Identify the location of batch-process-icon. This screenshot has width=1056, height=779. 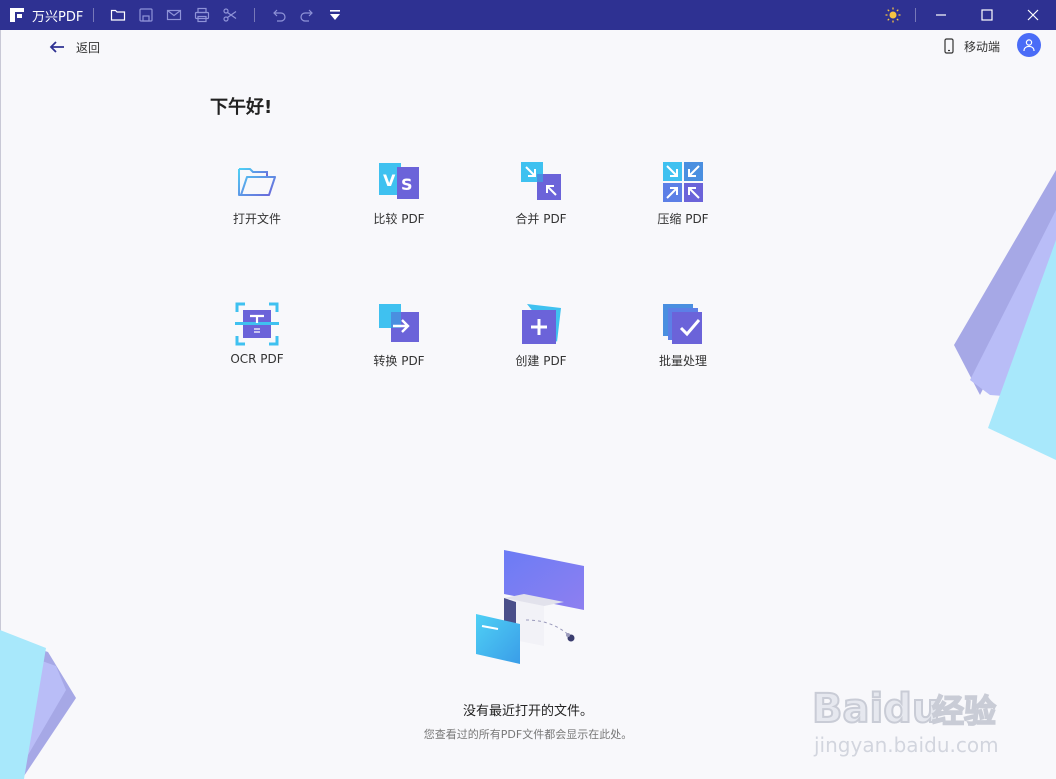
(682, 324).